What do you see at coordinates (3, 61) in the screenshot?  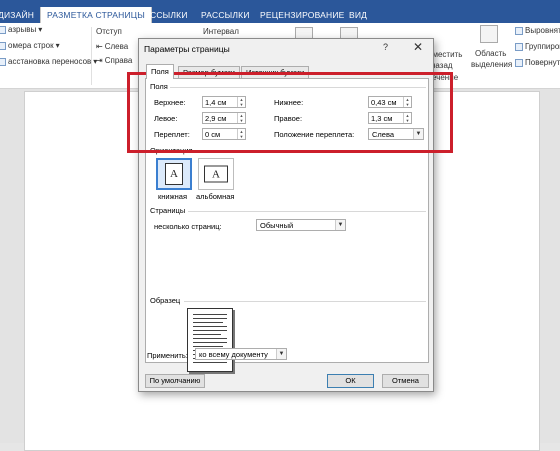 I see `hyphenation-icon` at bounding box center [3, 61].